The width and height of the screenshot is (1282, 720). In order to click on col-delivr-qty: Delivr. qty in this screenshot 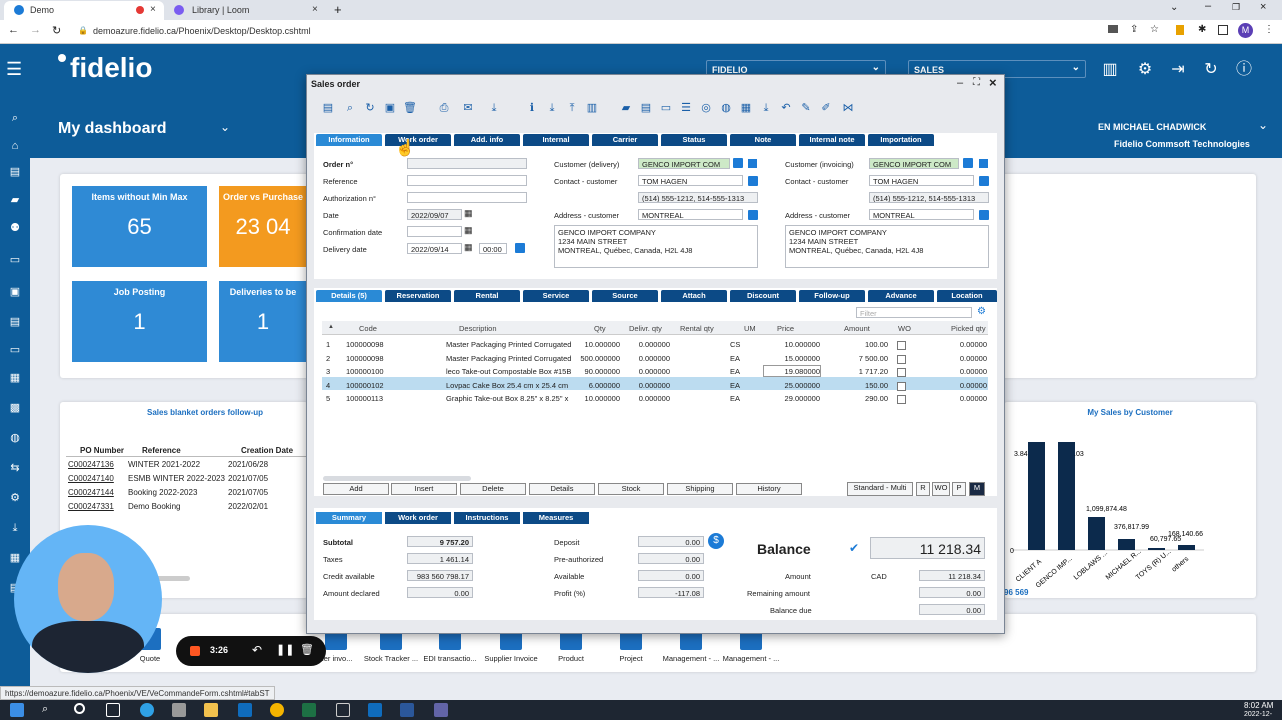, I will do `click(645, 328)`.